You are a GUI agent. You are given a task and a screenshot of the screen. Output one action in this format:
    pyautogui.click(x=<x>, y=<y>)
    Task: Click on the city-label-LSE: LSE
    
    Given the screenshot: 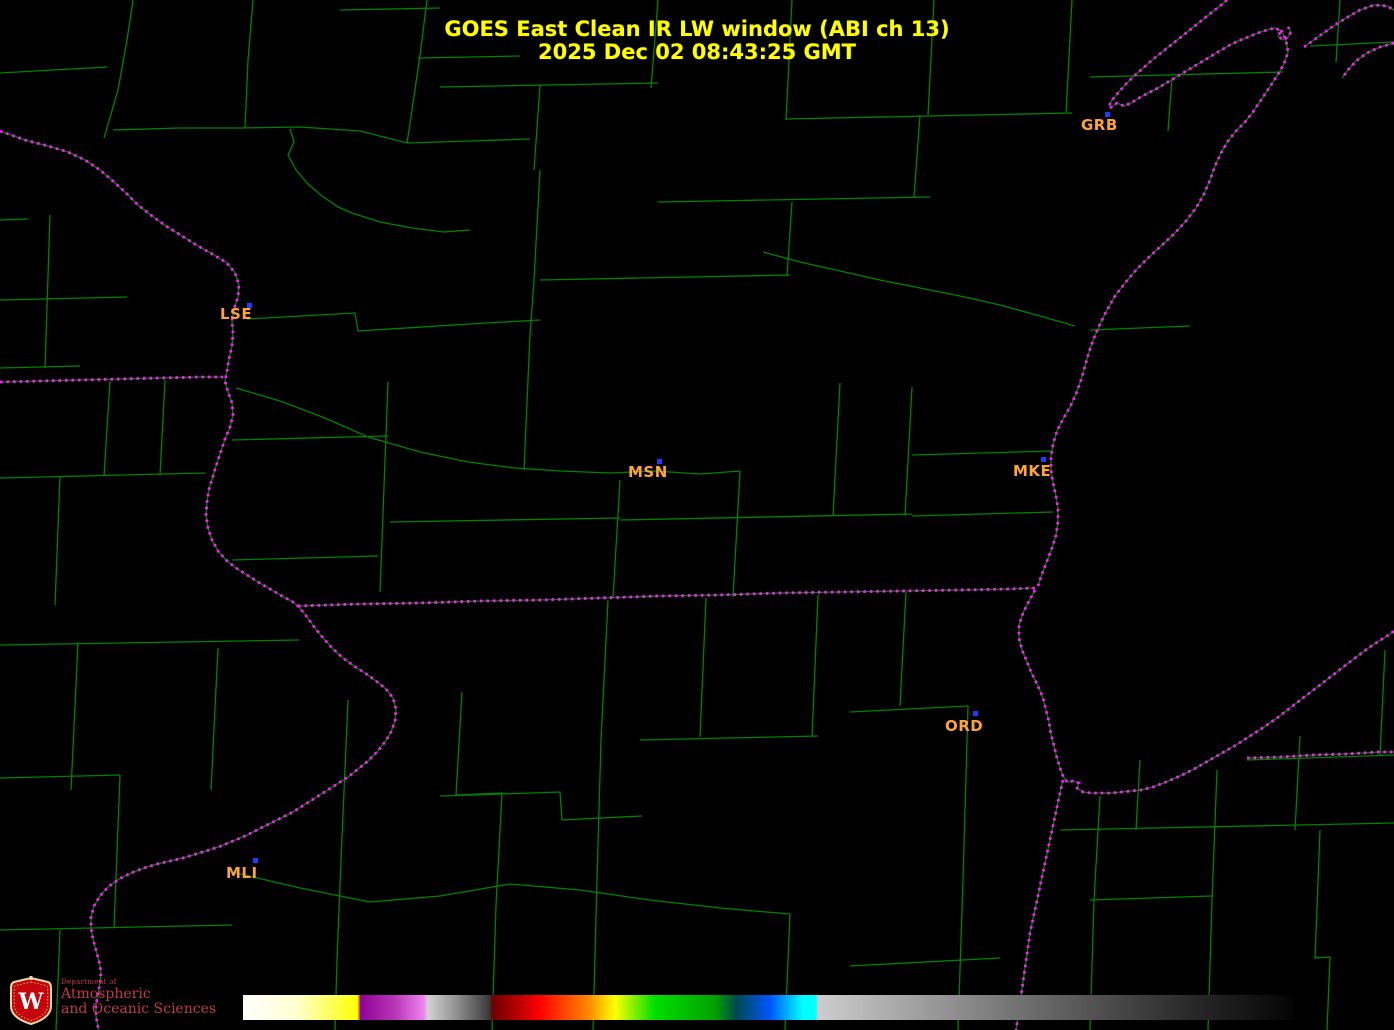 What is the action you would take?
    pyautogui.click(x=236, y=314)
    